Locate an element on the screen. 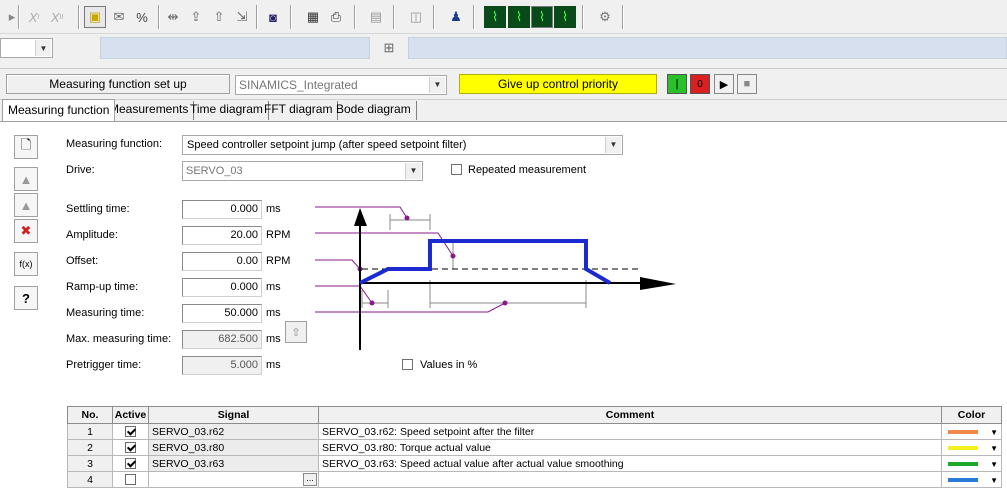 This screenshot has width=1007, height=502. function-icon: f(x) is located at coordinates (26, 264).